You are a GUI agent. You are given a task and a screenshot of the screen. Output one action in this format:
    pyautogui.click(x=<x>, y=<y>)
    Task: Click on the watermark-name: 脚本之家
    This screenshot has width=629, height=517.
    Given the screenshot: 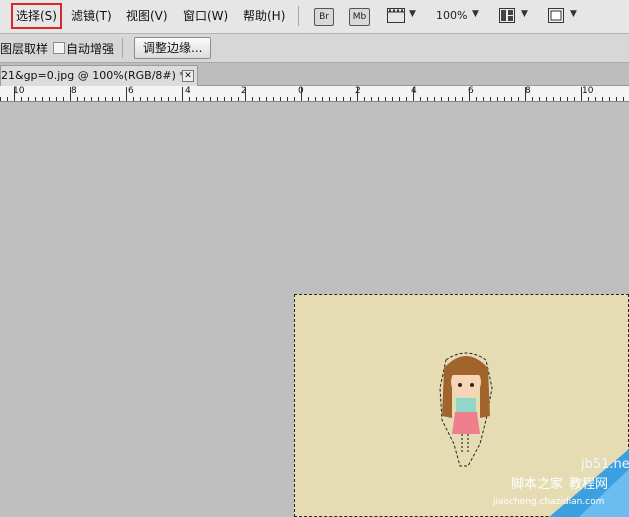 What is the action you would take?
    pyautogui.click(x=537, y=484)
    